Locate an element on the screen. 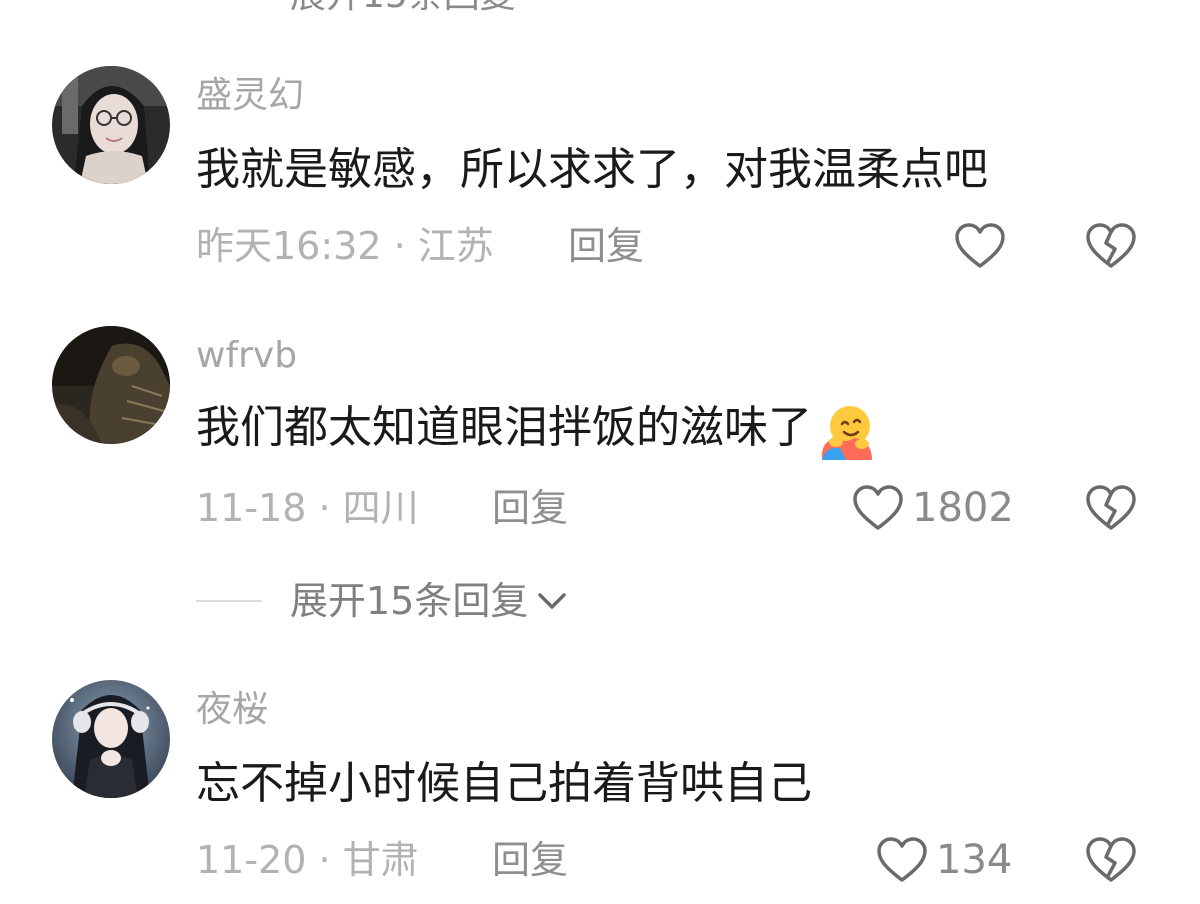 The image size is (1200, 904). comment-meta: 11-18 · 四川 is located at coordinates (307, 508).